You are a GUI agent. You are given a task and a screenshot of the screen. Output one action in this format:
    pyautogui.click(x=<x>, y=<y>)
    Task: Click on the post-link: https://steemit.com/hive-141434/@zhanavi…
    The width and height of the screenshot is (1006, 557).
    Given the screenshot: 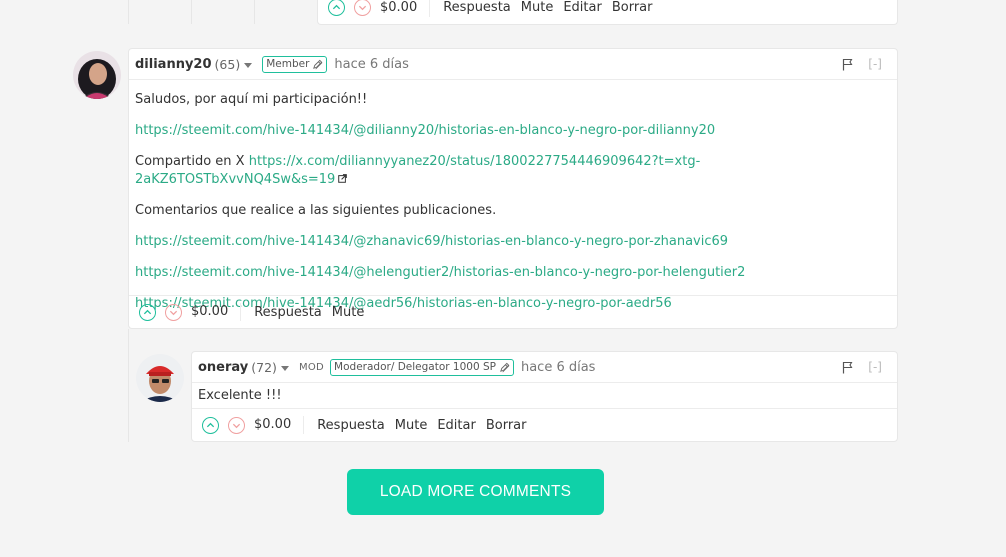 What is the action you would take?
    pyautogui.click(x=431, y=241)
    